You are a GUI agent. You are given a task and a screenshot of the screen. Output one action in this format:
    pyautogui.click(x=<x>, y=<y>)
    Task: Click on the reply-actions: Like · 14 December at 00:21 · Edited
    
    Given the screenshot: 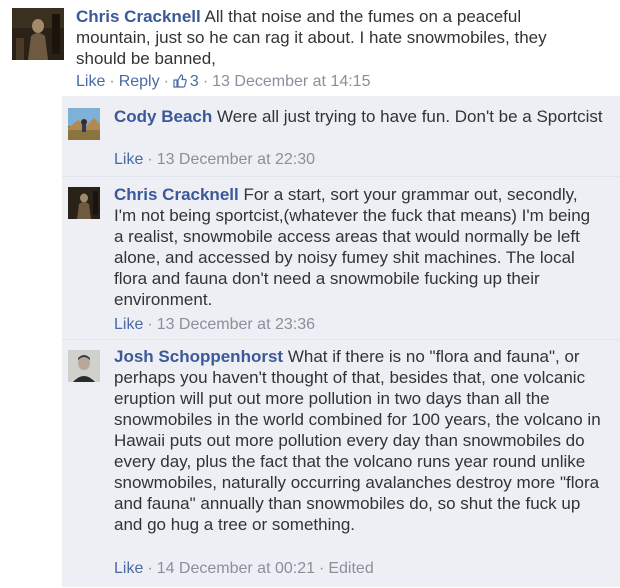 What is the action you would take?
    pyautogui.click(x=244, y=569)
    